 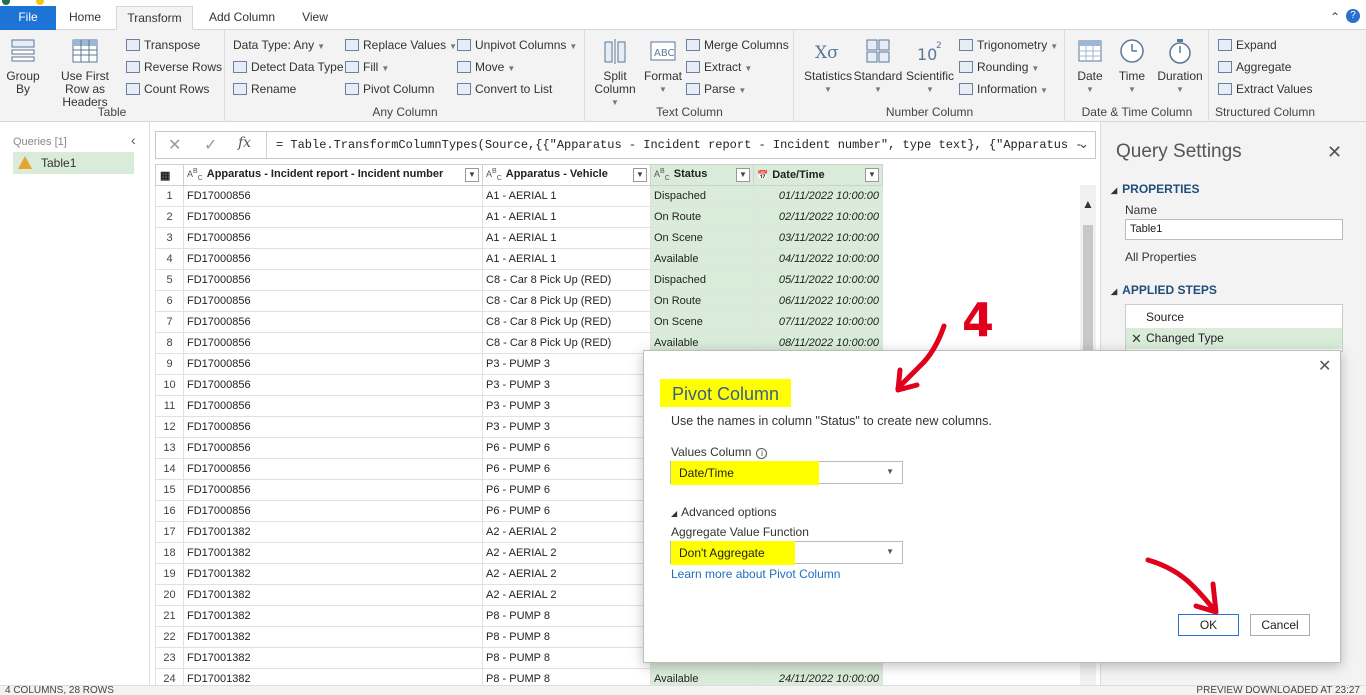 I want to click on replace-values-button: Replace Values ▼, so click(x=401, y=45).